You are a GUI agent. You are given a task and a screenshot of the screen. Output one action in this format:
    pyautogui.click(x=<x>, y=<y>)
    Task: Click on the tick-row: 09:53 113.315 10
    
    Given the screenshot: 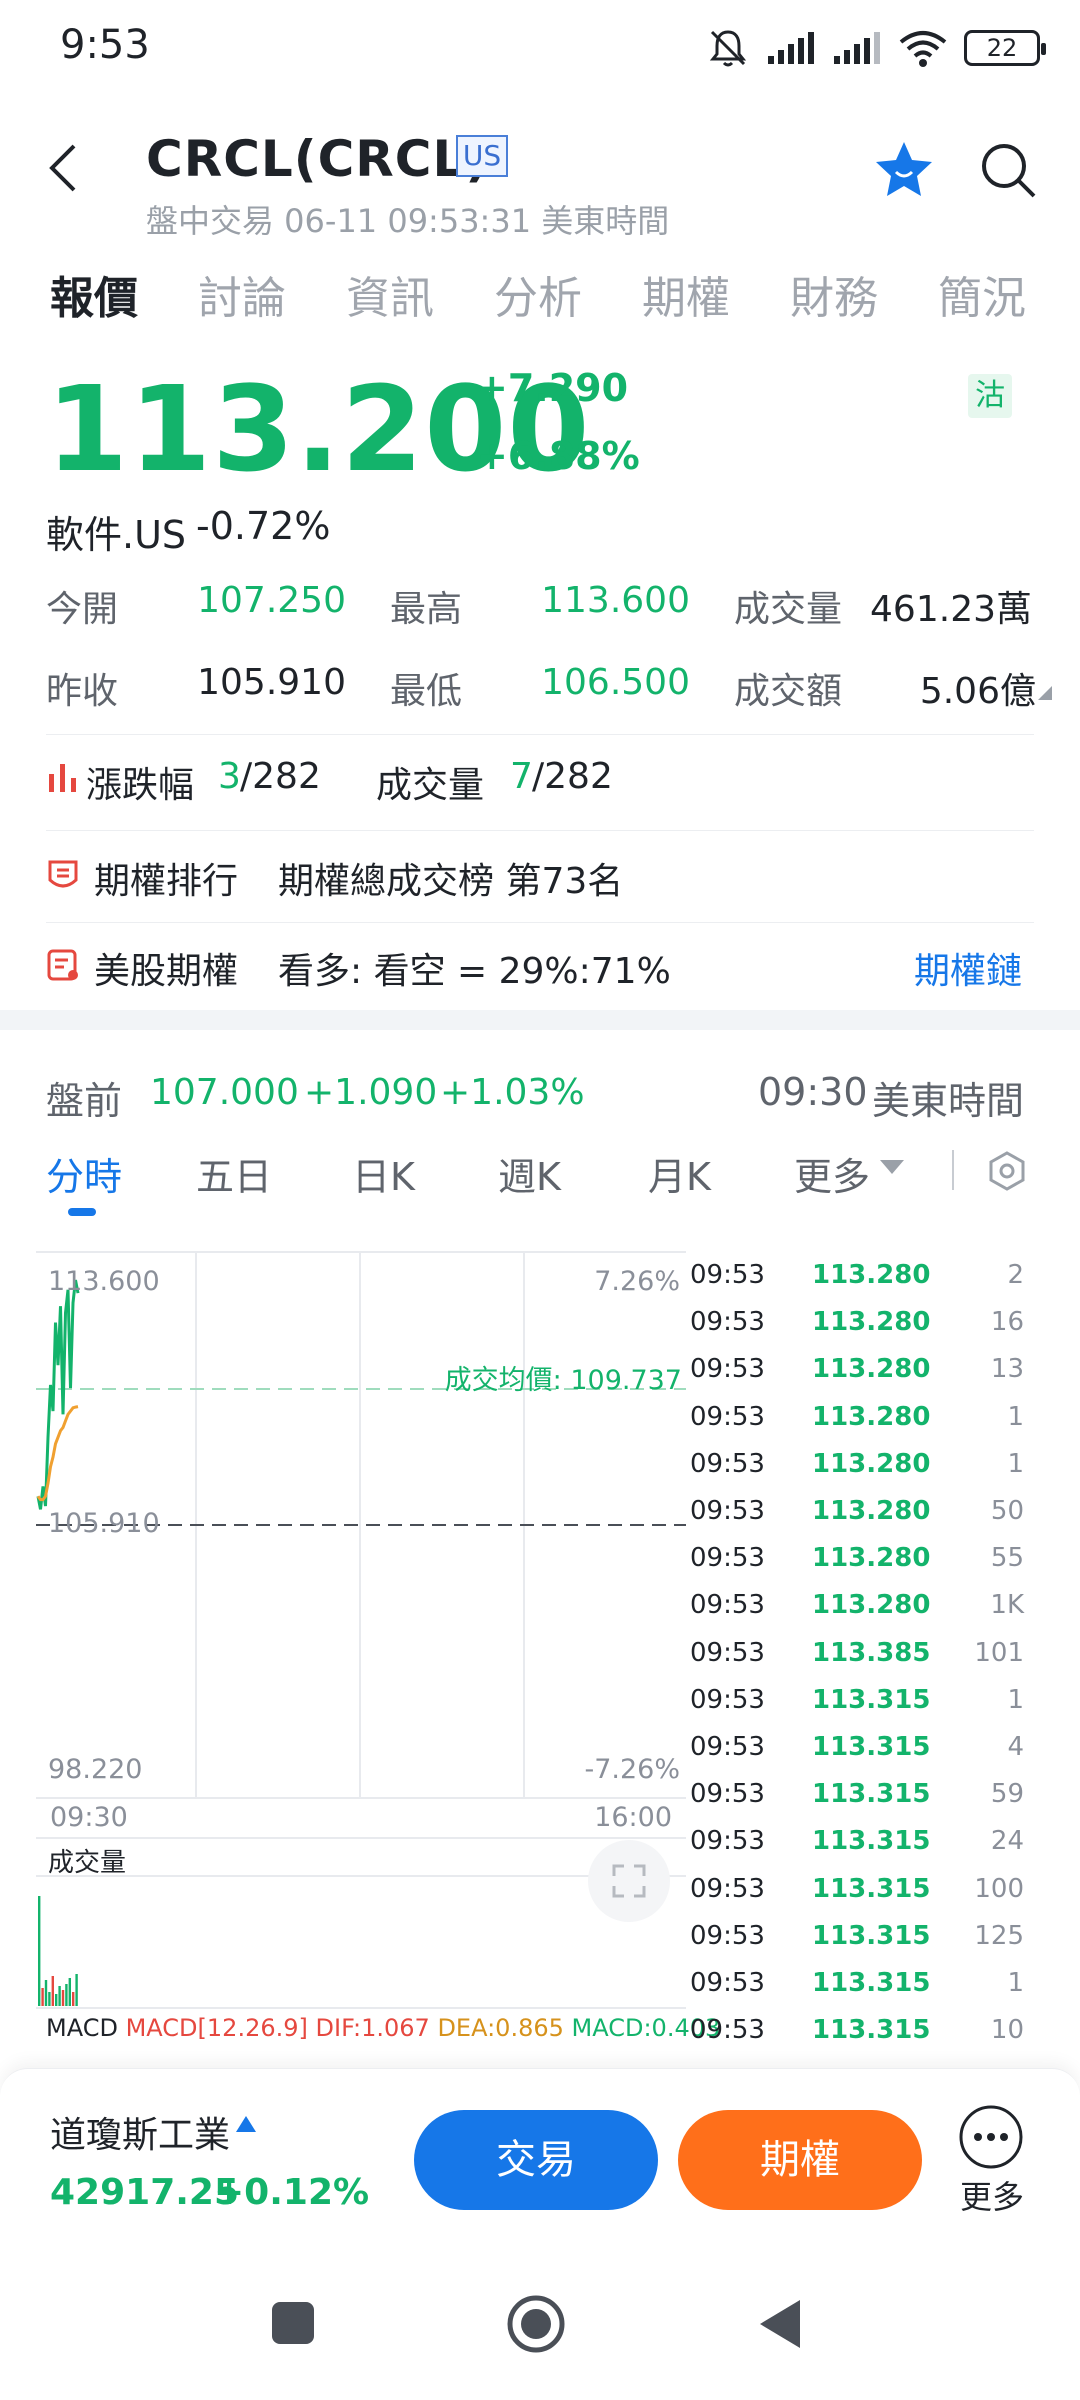 What is the action you would take?
    pyautogui.click(x=860, y=2038)
    